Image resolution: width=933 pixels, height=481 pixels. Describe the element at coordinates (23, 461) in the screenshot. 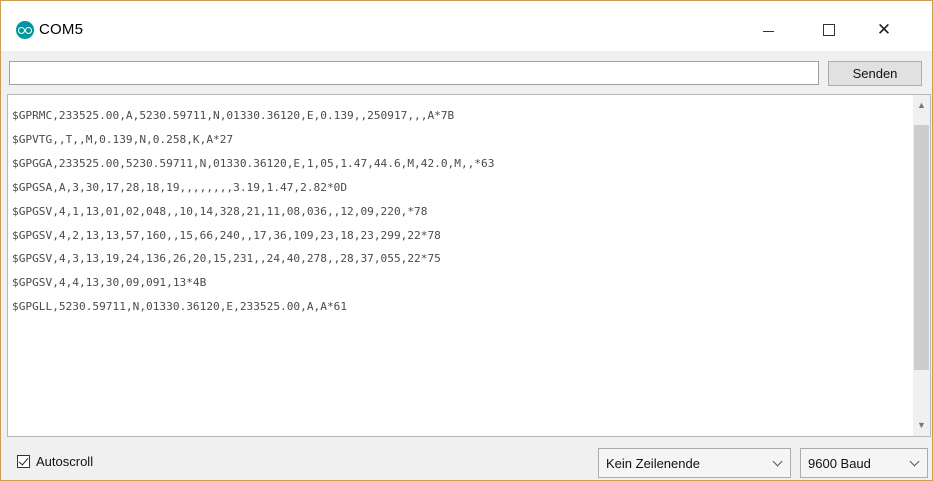

I see `autoscroll-checkbox` at that location.